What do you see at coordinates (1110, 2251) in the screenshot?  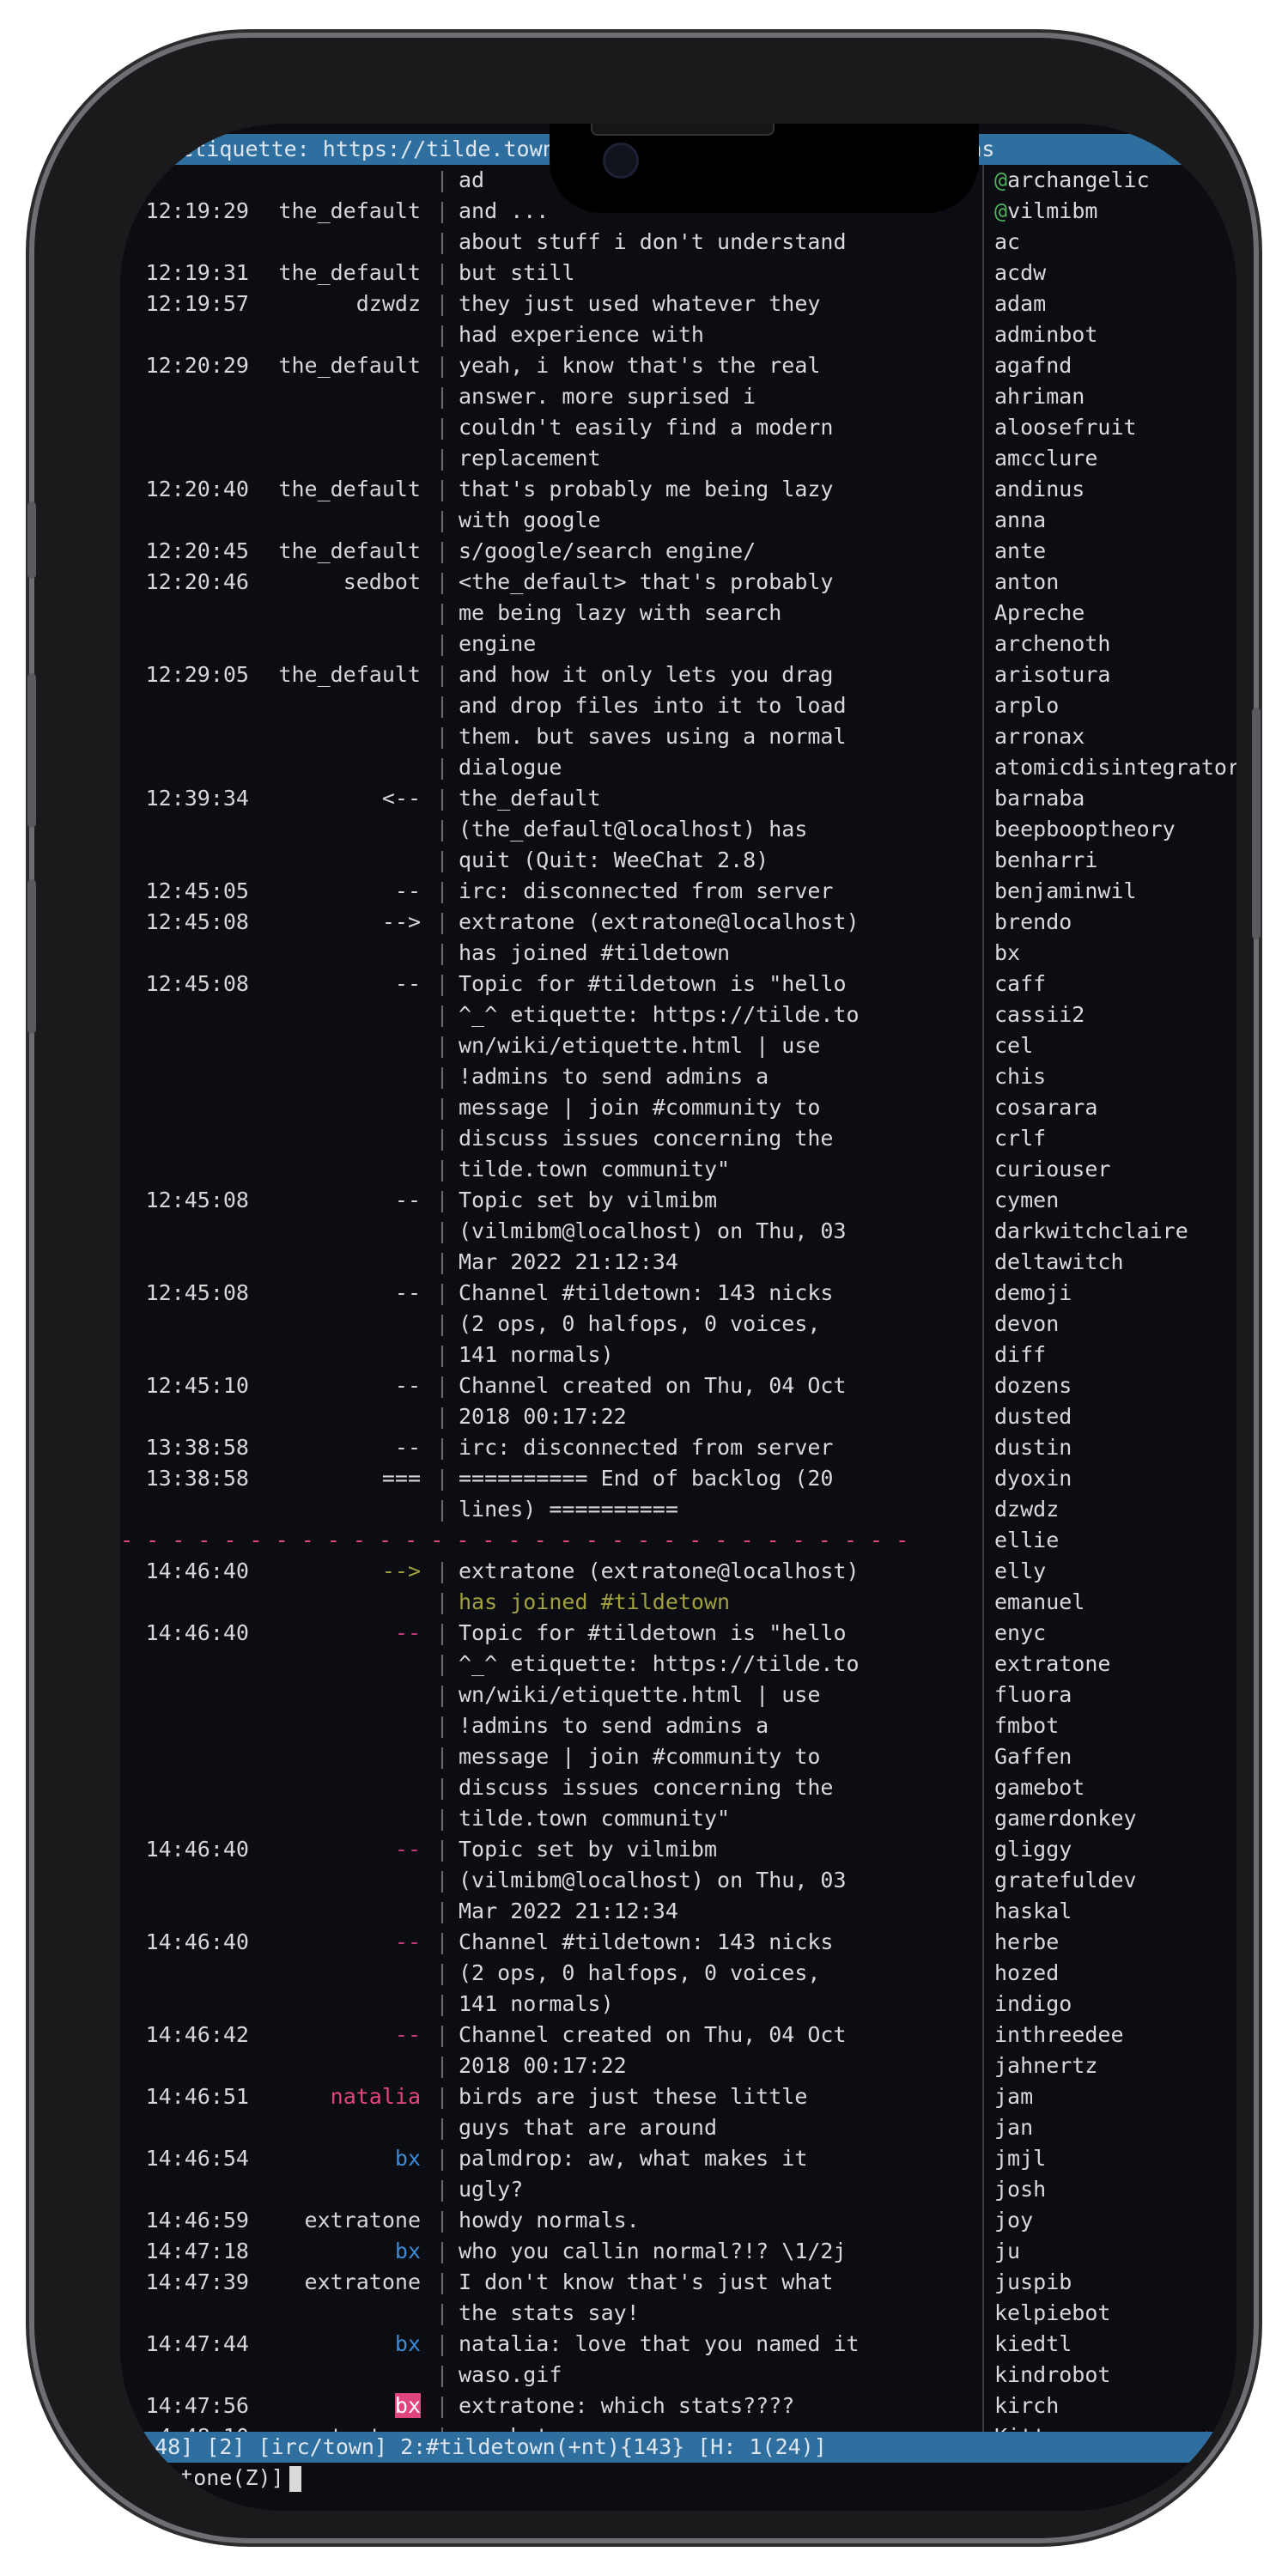 I see `nicklist-item: ju` at bounding box center [1110, 2251].